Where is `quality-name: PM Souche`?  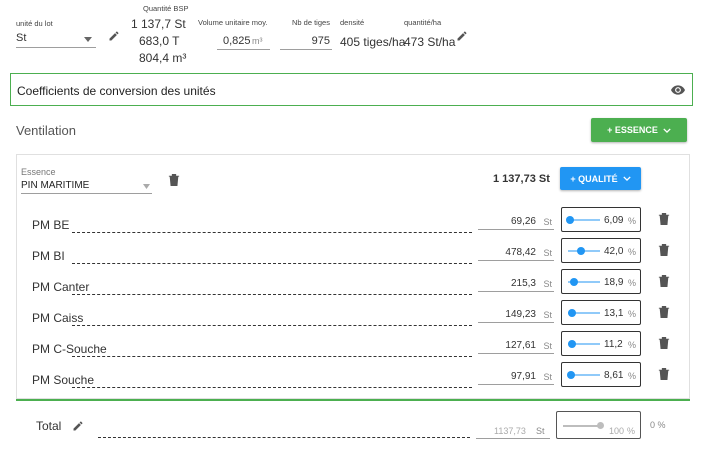 quality-name: PM Souche is located at coordinates (63, 380).